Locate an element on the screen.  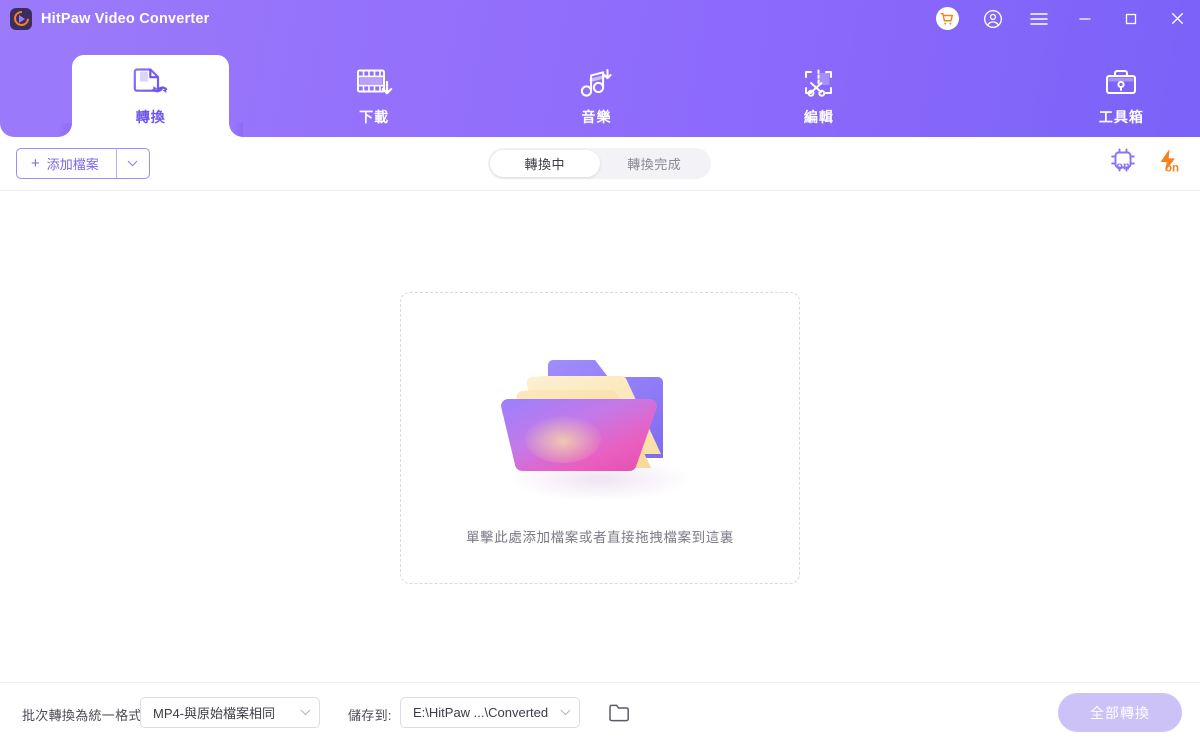
open-folder-icon is located at coordinates (619, 712).